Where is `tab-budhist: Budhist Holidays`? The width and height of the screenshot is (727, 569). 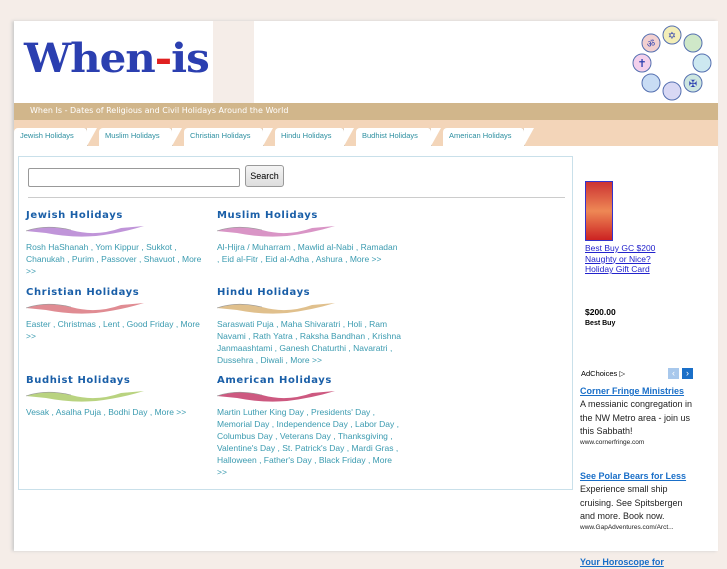
tab-budhist: Budhist Holidays is located at coordinates (398, 137).